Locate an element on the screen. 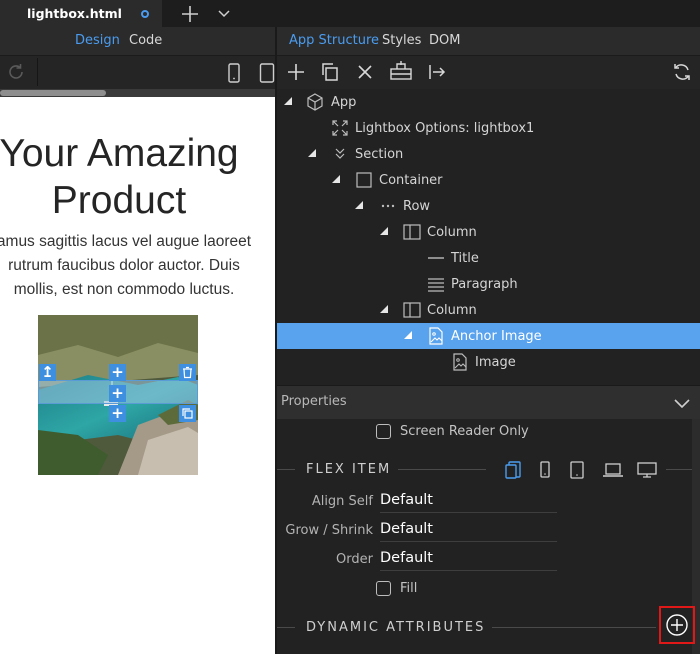  package-icon is located at coordinates (401, 70).